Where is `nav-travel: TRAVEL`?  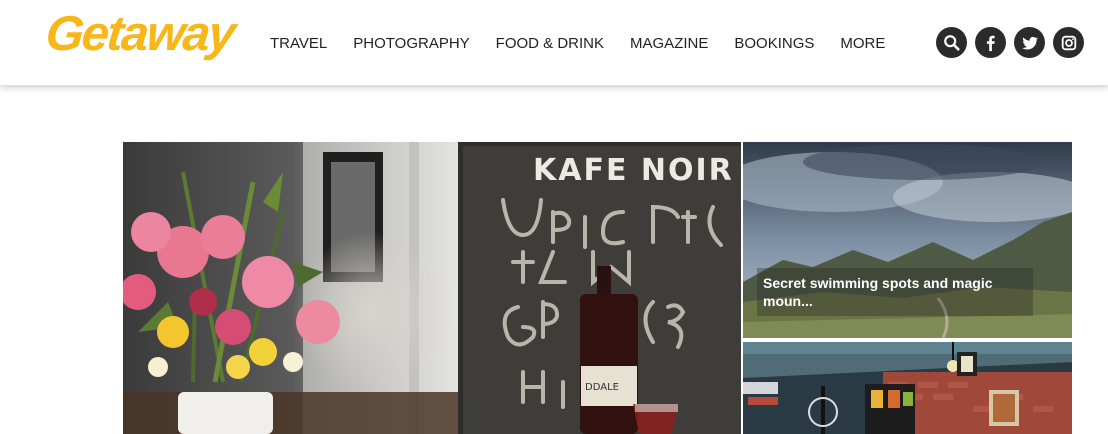
nav-travel: TRAVEL is located at coordinates (298, 43).